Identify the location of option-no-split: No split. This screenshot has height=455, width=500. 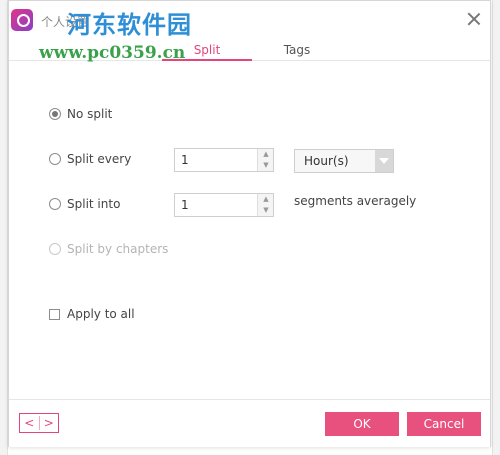
(80, 114).